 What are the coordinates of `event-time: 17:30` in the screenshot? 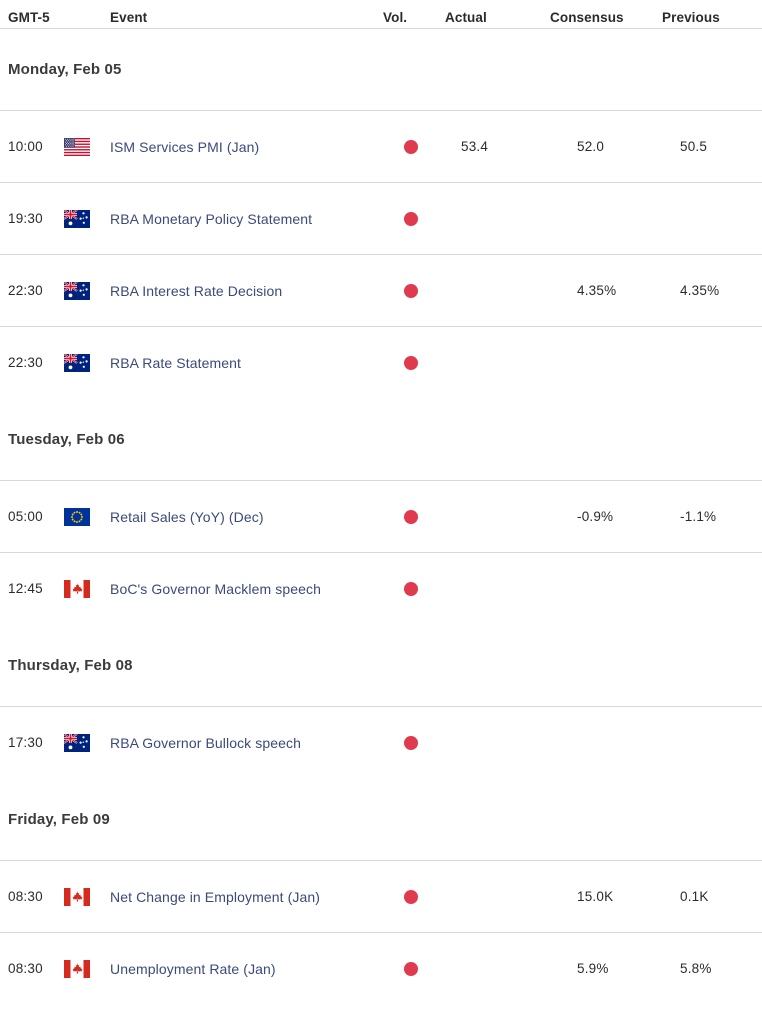 It's located at (25, 742).